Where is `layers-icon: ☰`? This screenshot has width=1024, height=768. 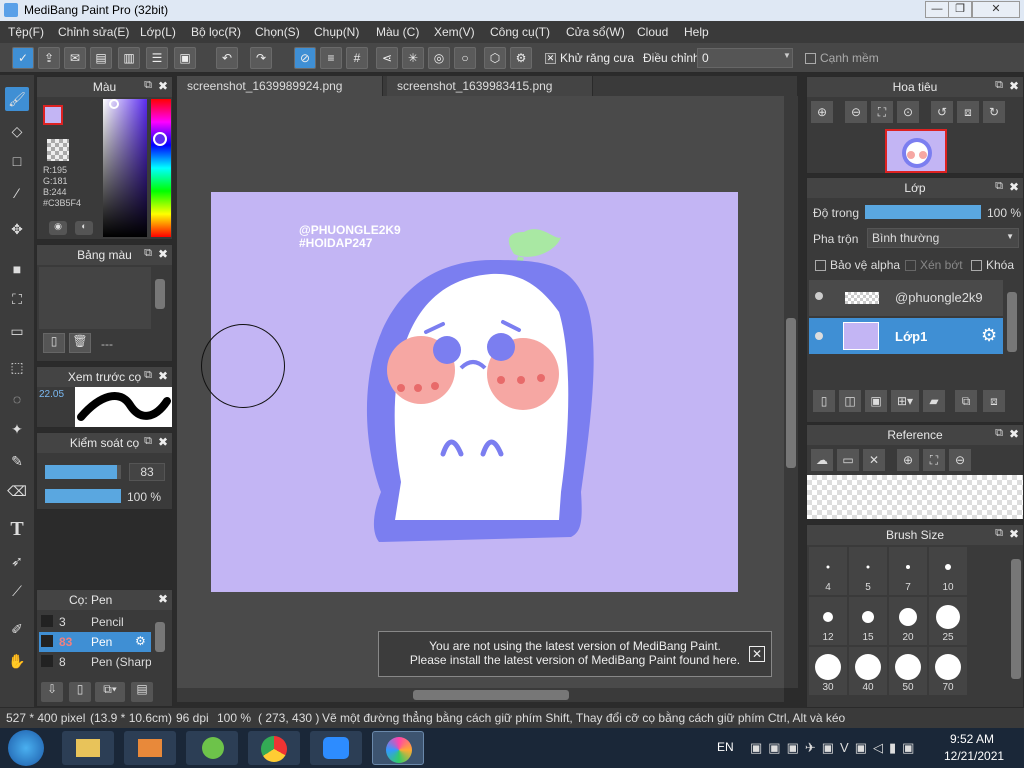
layers-icon: ☰ is located at coordinates (157, 58).